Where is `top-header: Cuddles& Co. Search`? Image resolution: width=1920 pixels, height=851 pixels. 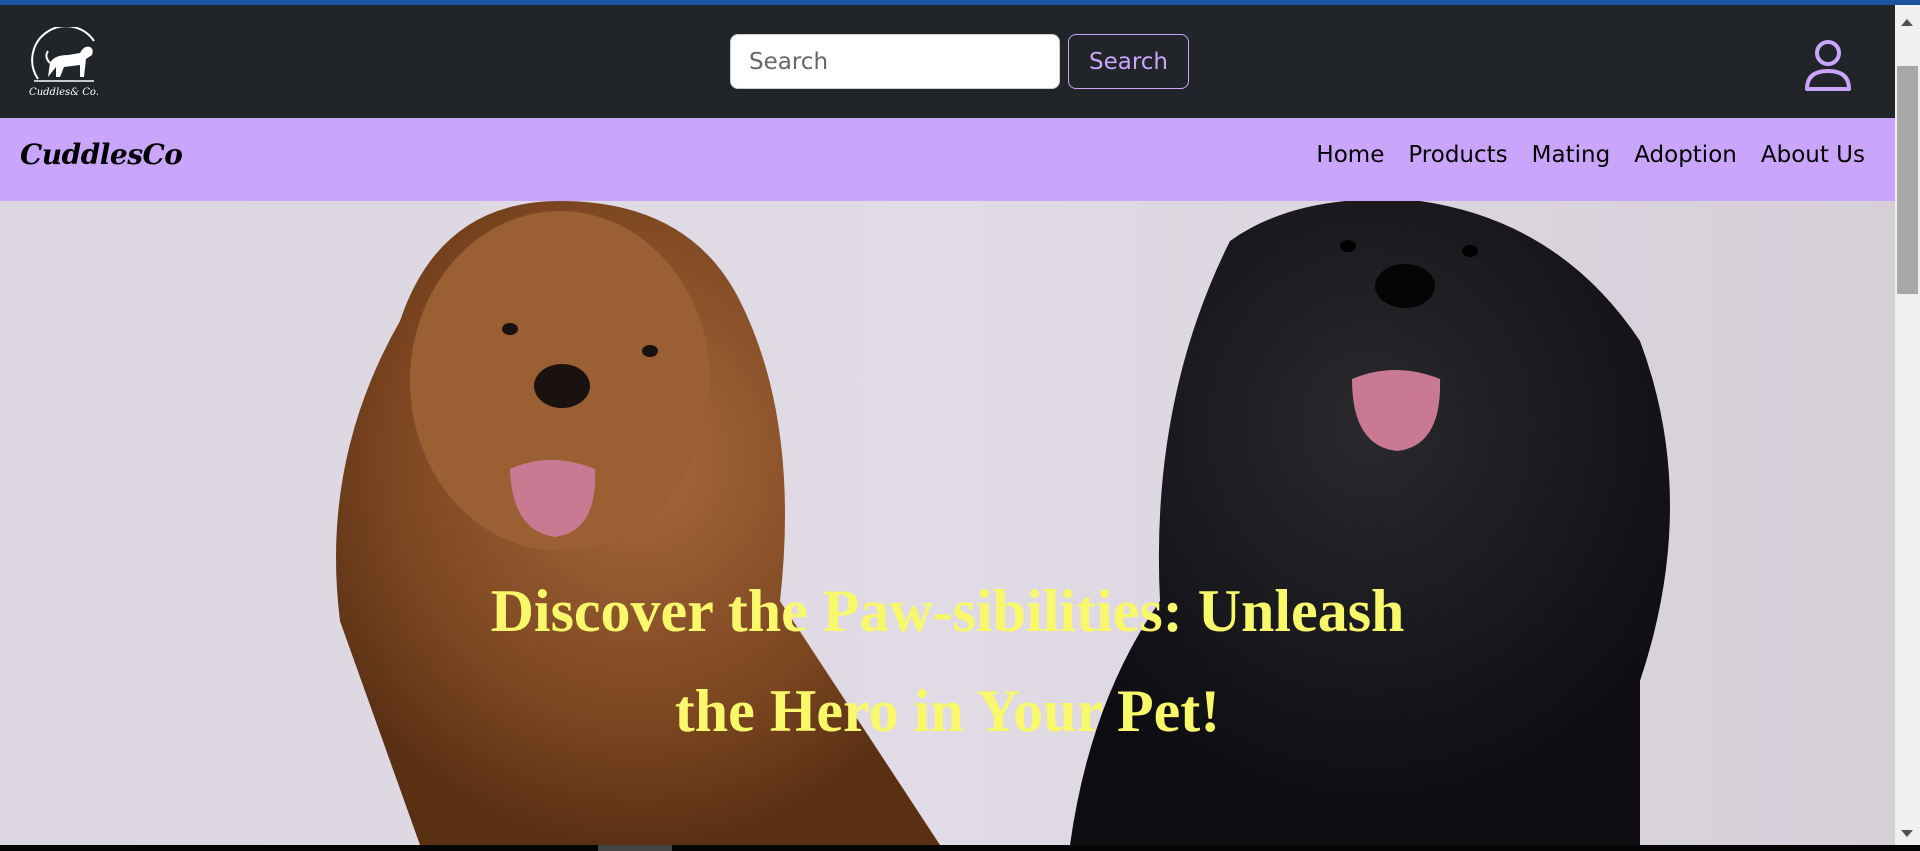
top-header: Cuddles& Co. Search is located at coordinates (947, 61).